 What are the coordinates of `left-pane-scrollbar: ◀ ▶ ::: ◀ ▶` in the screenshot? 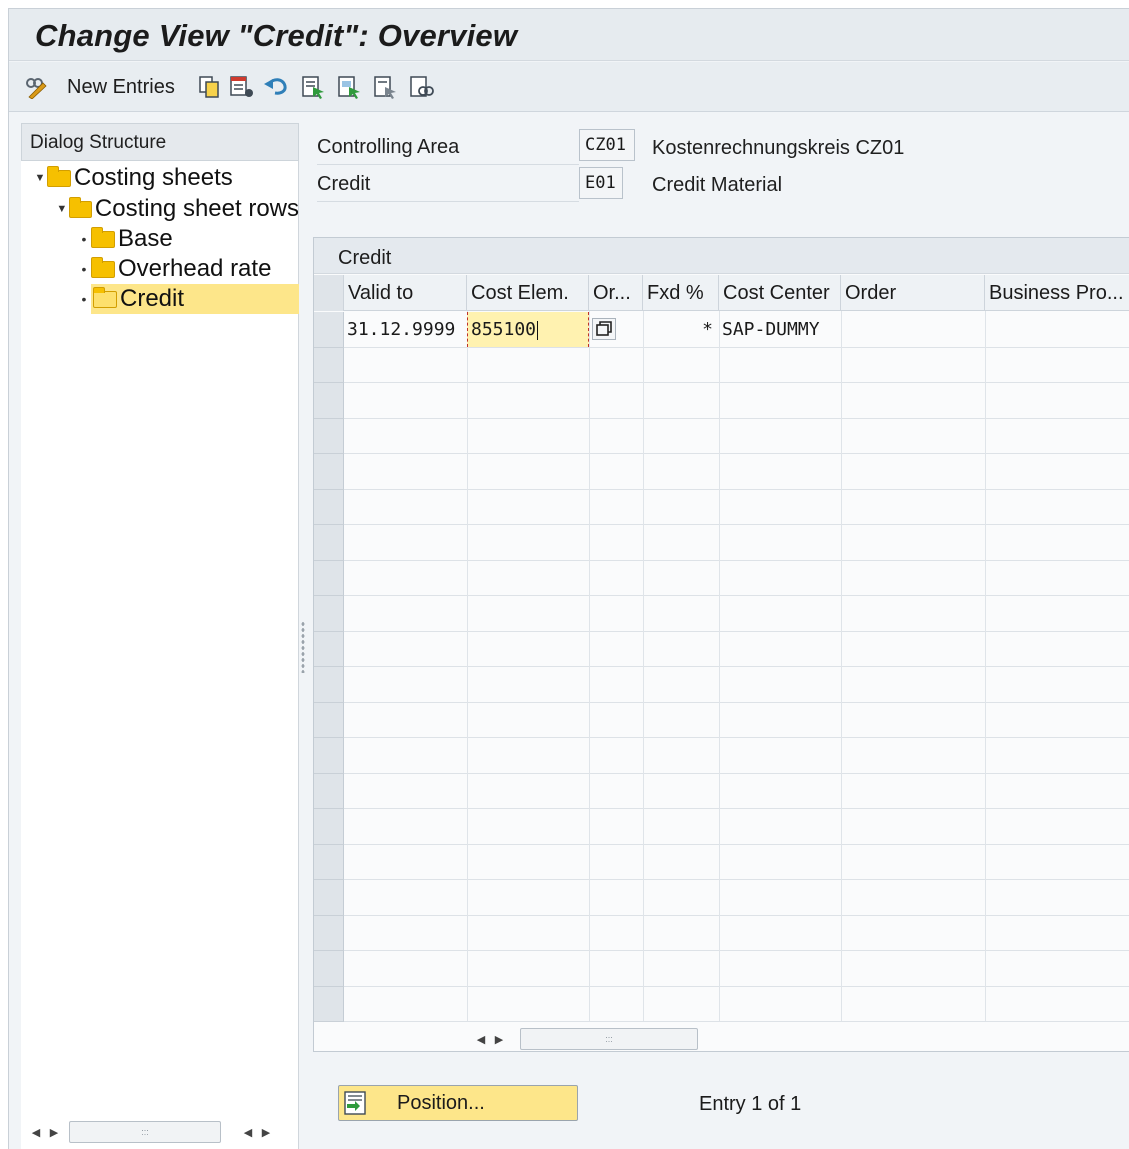 It's located at (151, 1132).